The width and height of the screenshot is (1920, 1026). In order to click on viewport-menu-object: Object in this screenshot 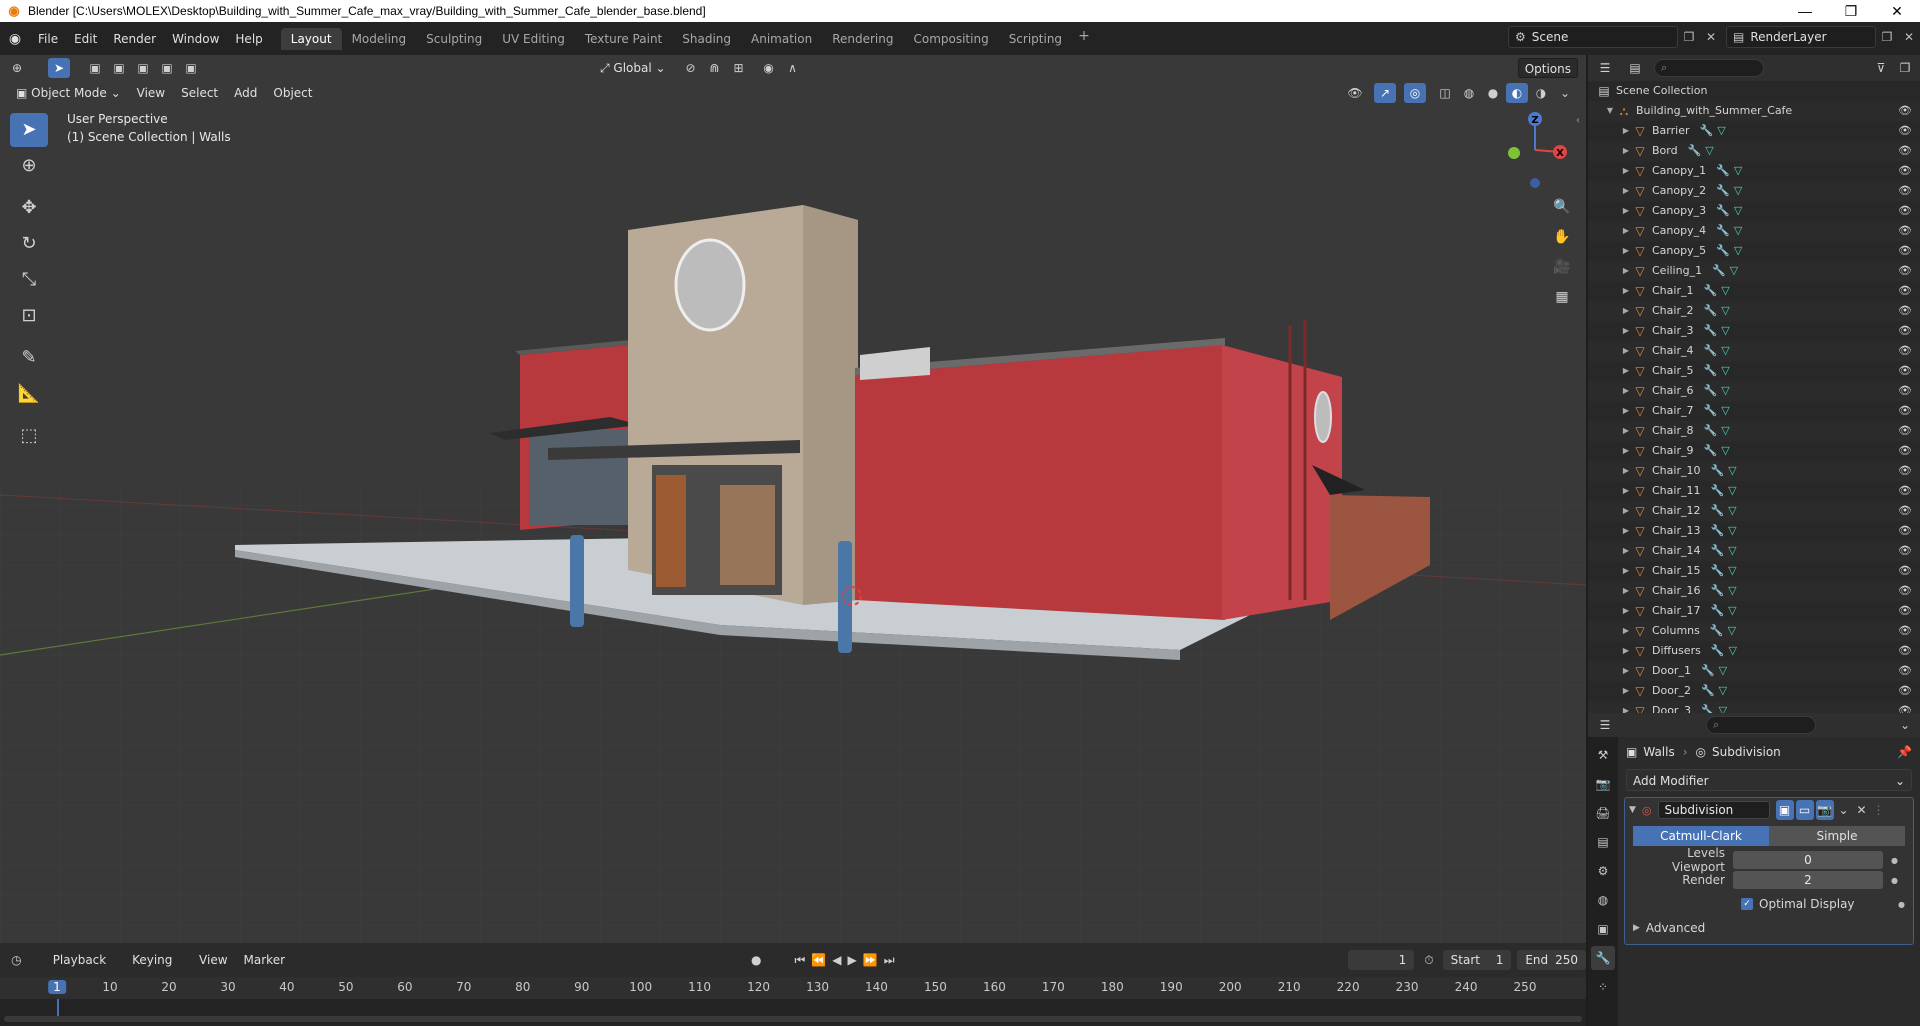, I will do `click(292, 93)`.